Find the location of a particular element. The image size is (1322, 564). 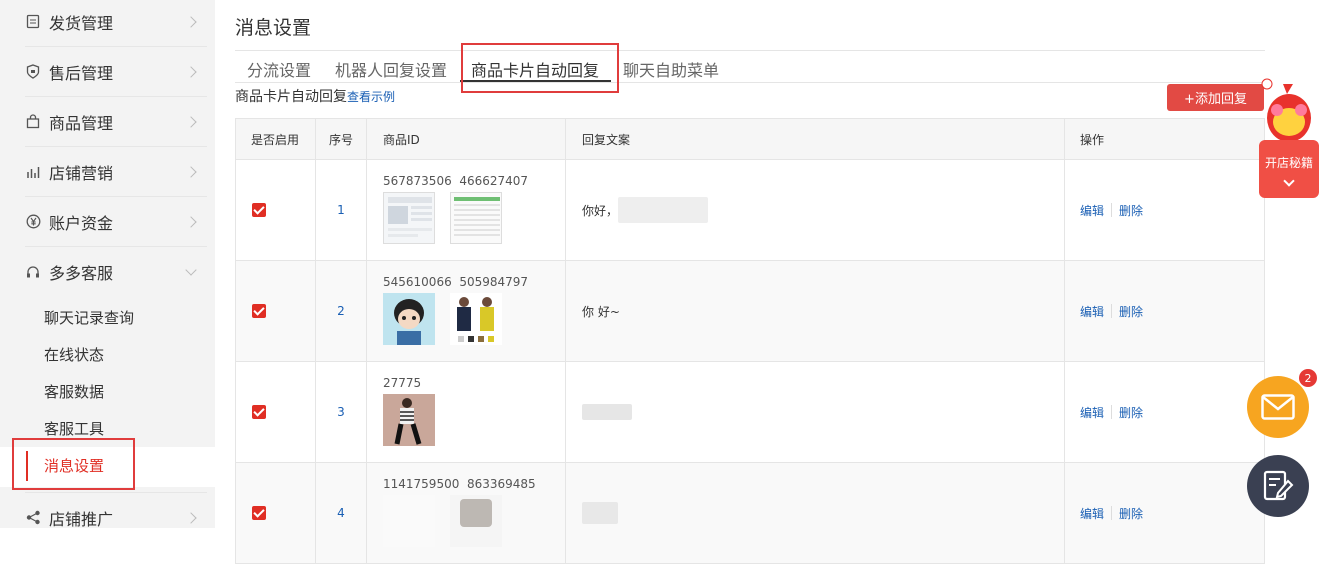

sub-item-online-status: 在线状态 is located at coordinates (74, 354).